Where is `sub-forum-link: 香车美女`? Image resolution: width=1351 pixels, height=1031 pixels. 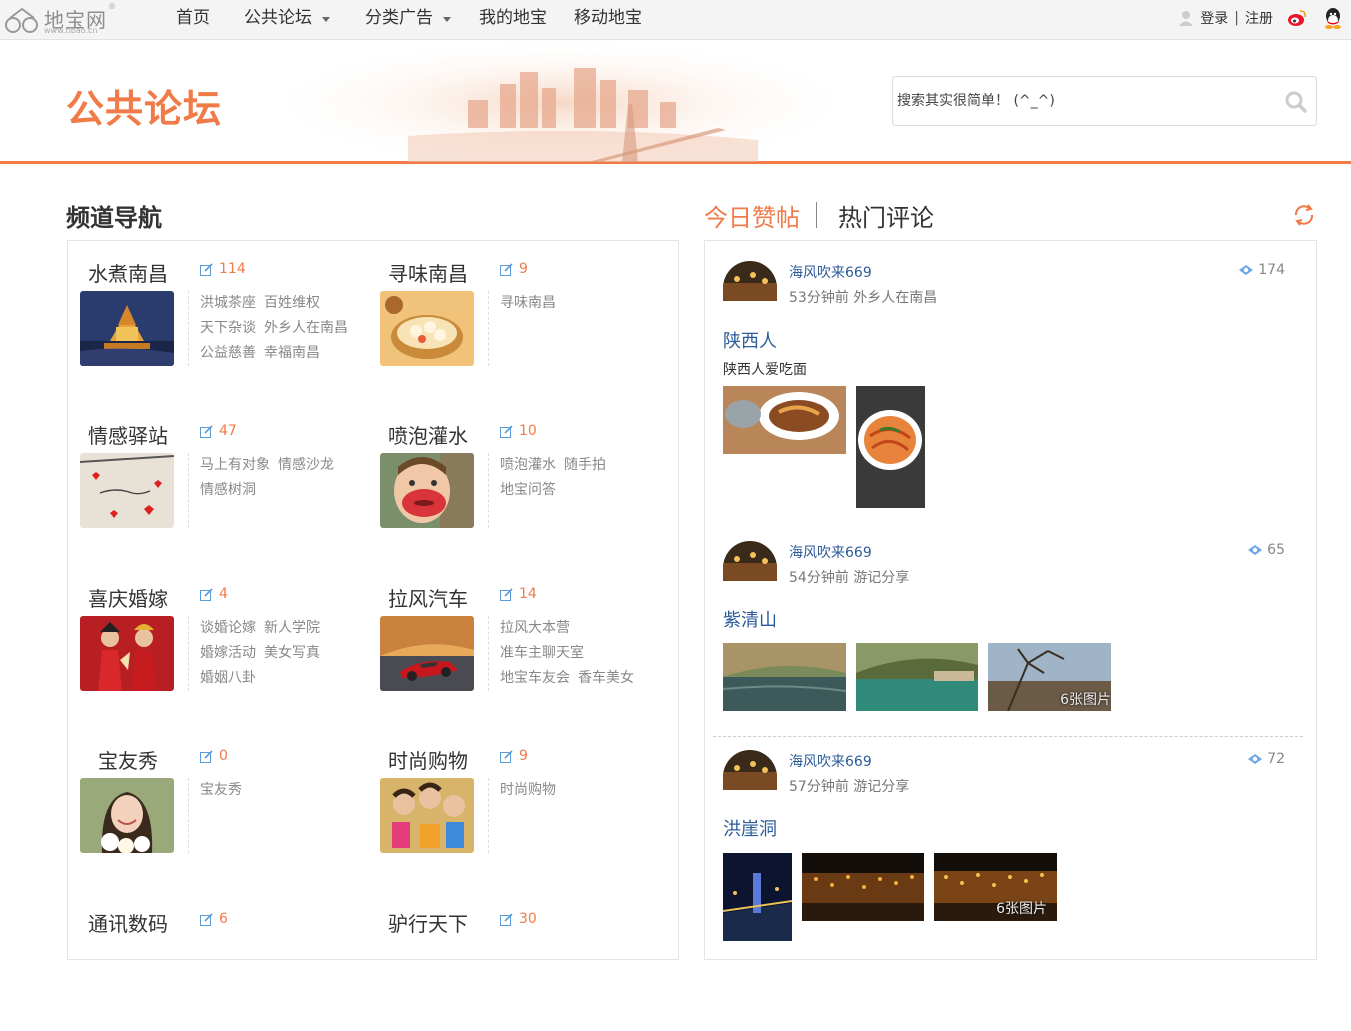 sub-forum-link: 香车美女 is located at coordinates (610, 678).